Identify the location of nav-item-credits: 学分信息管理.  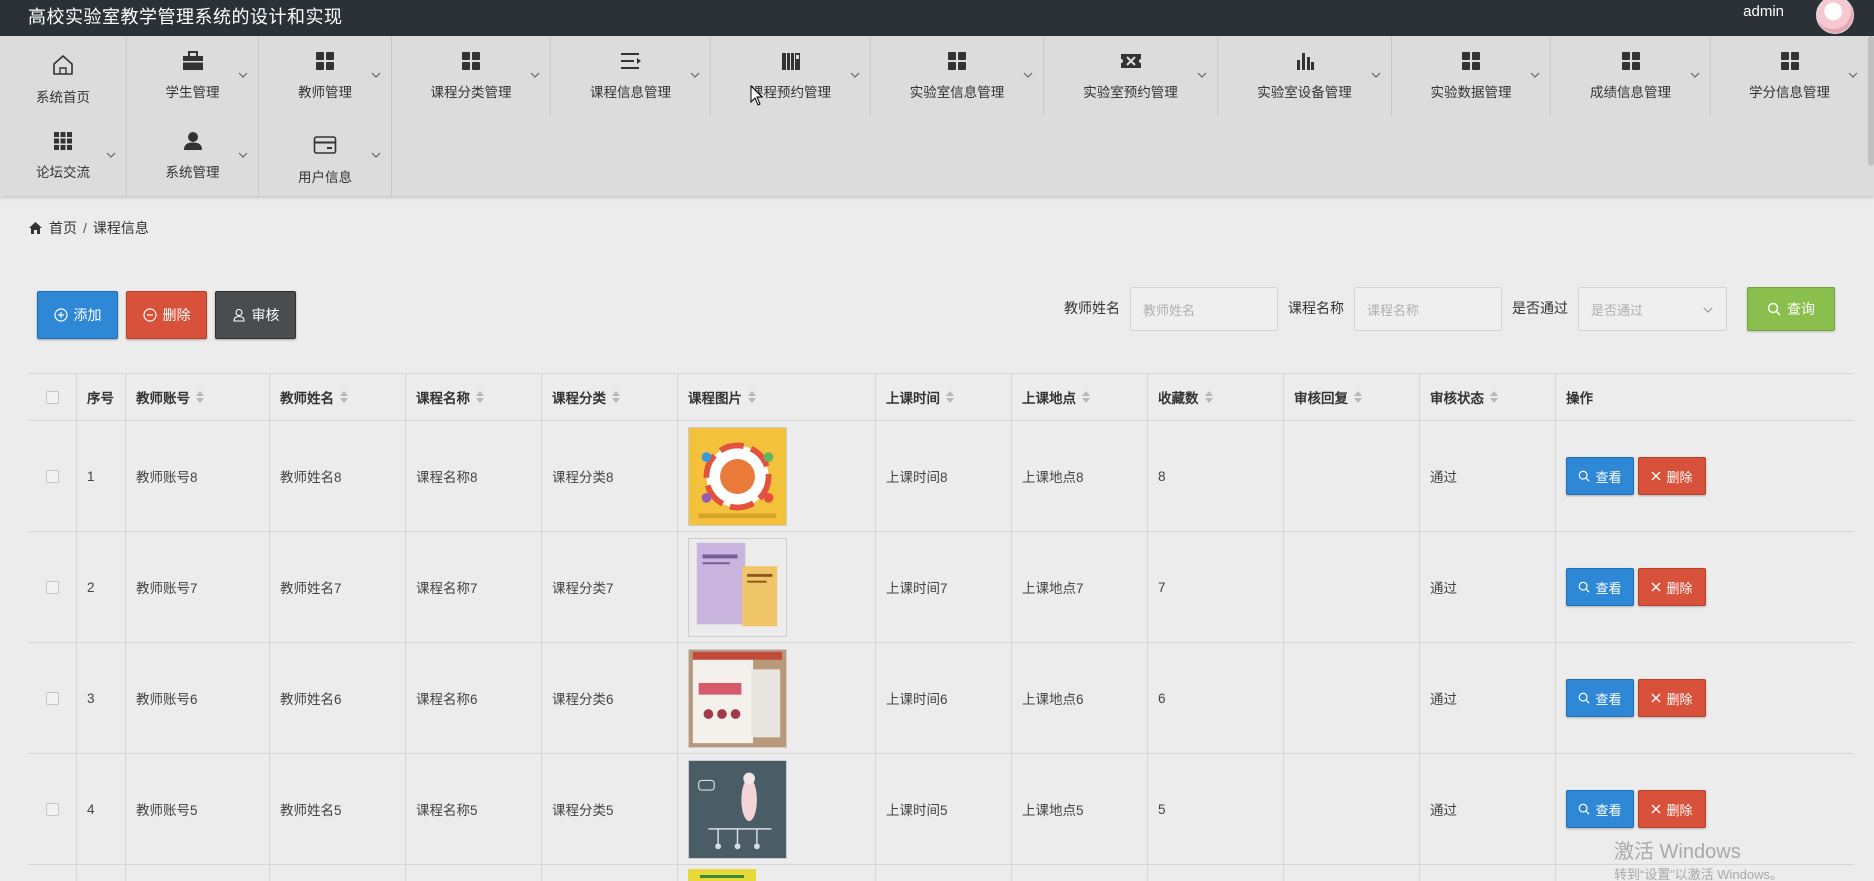
(1789, 76).